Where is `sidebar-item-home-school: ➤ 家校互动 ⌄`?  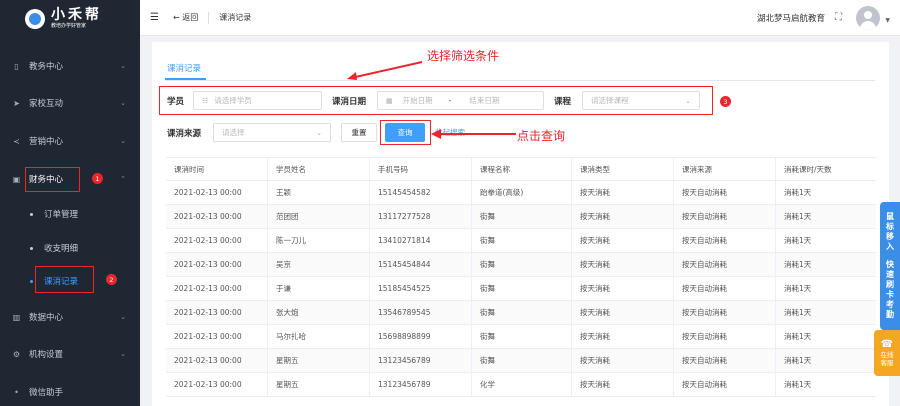 sidebar-item-home-school: ➤ 家校互动 ⌄ is located at coordinates (70, 103).